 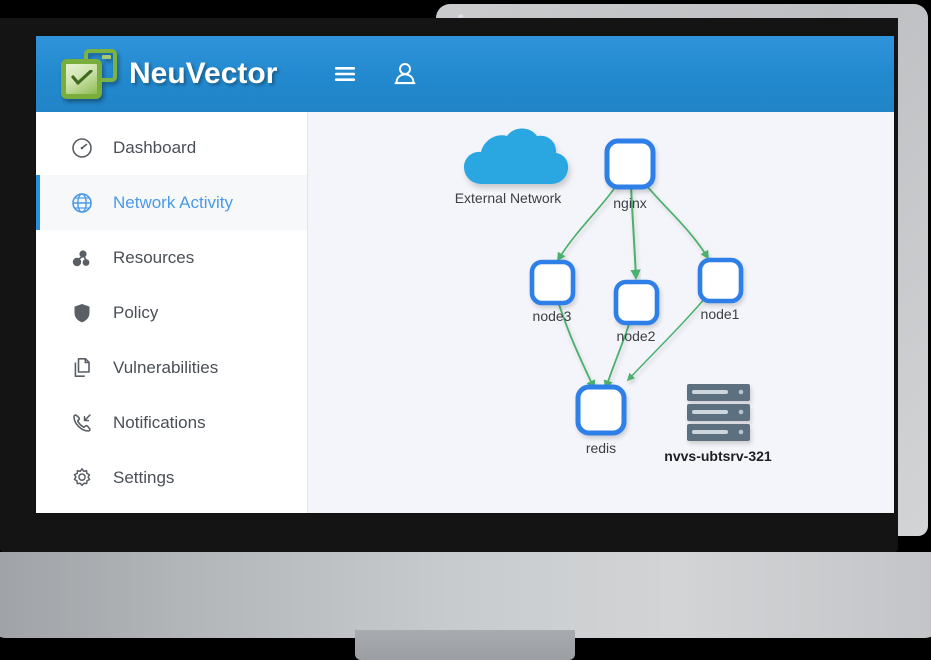 What do you see at coordinates (465, 595) in the screenshot?
I see `laptop-base` at bounding box center [465, 595].